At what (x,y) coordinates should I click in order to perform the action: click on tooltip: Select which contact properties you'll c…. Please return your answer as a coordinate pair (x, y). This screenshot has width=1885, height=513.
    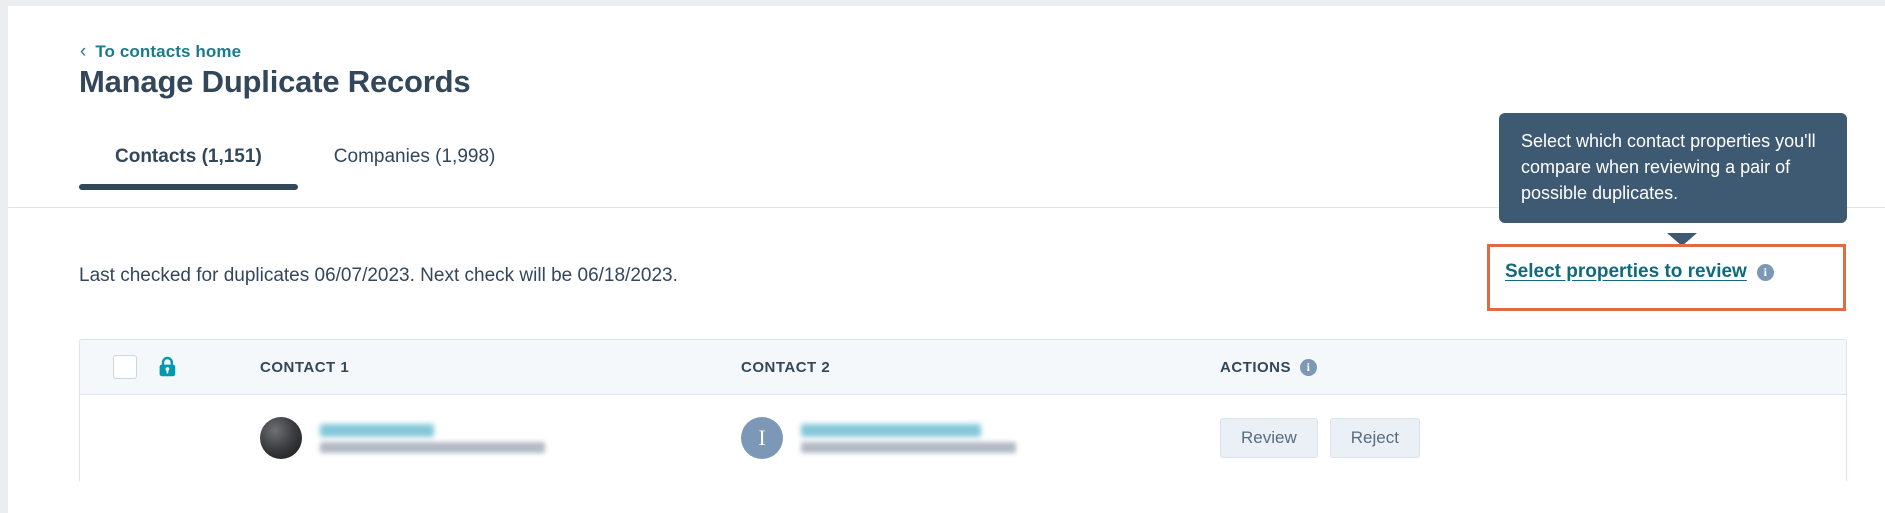
    Looking at the image, I should click on (1673, 168).